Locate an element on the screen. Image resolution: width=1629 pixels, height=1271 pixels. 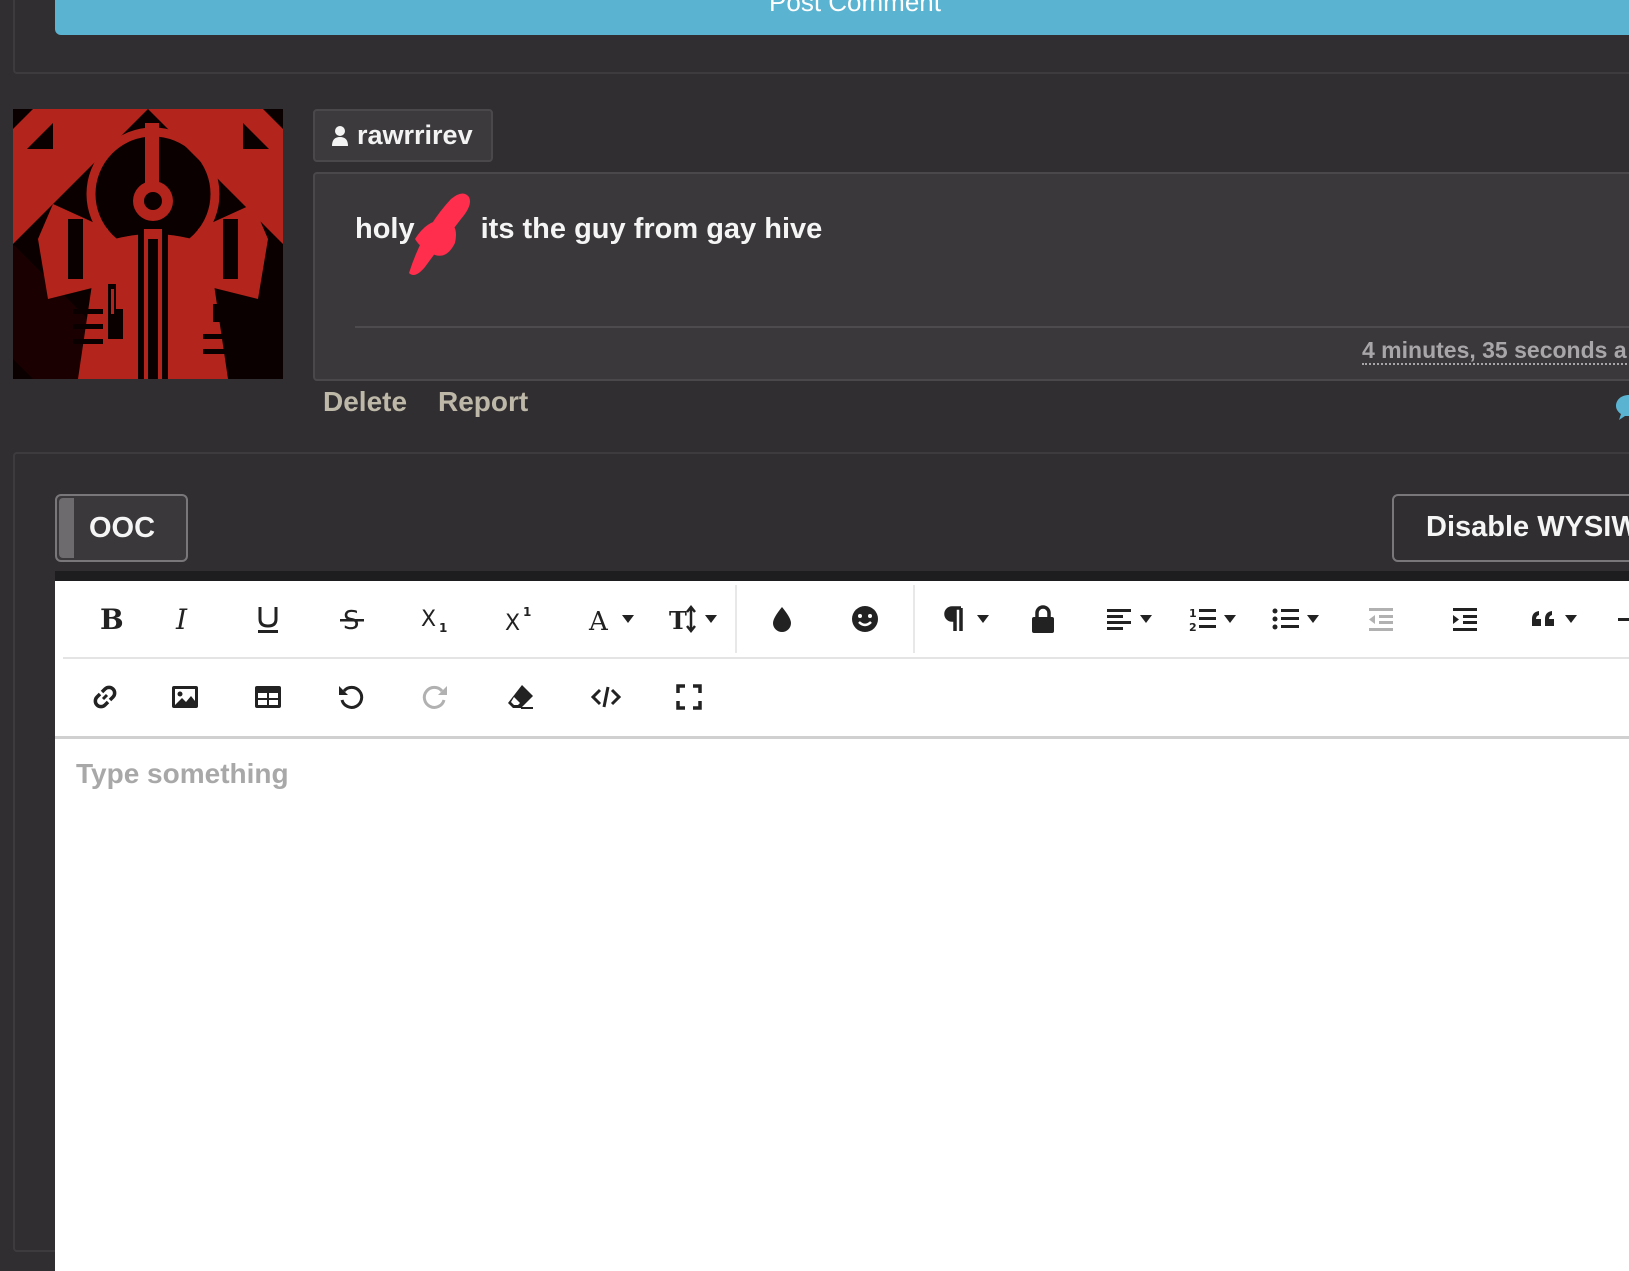
font-family-button: A is located at coordinates (610, 619).